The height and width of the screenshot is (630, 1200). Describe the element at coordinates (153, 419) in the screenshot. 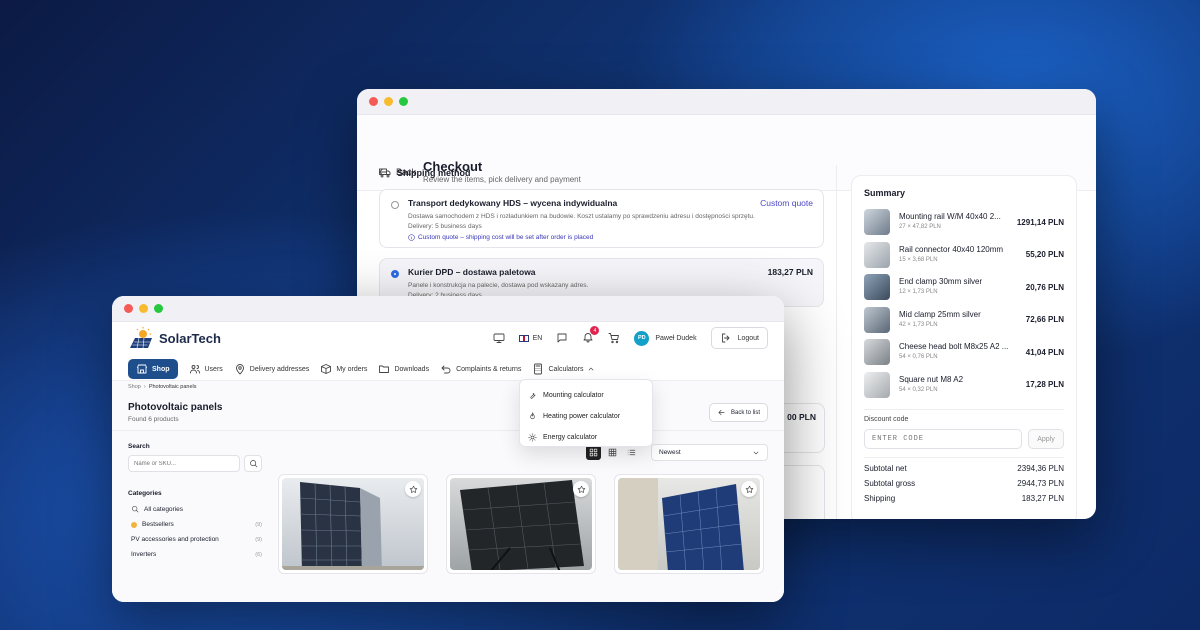

I see `product-count: Found 6 products` at that location.